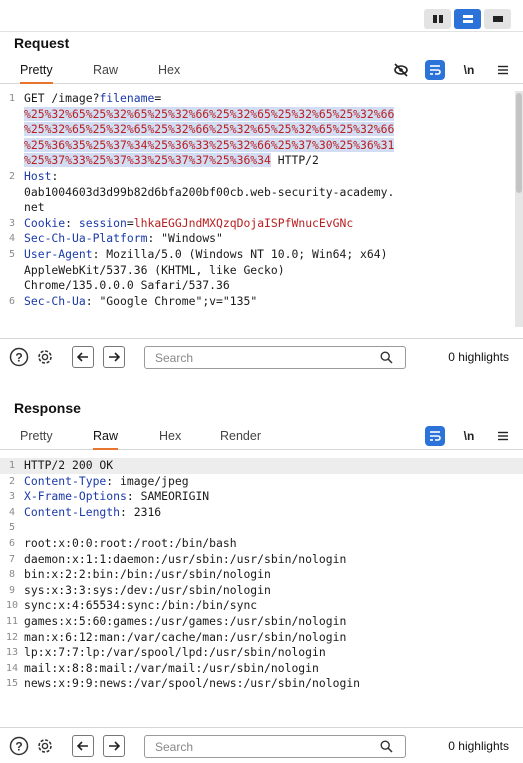 This screenshot has width=523, height=763. Describe the element at coordinates (261, 466) in the screenshot. I see `code-line: 1 HTTP/2 200 OK` at that location.